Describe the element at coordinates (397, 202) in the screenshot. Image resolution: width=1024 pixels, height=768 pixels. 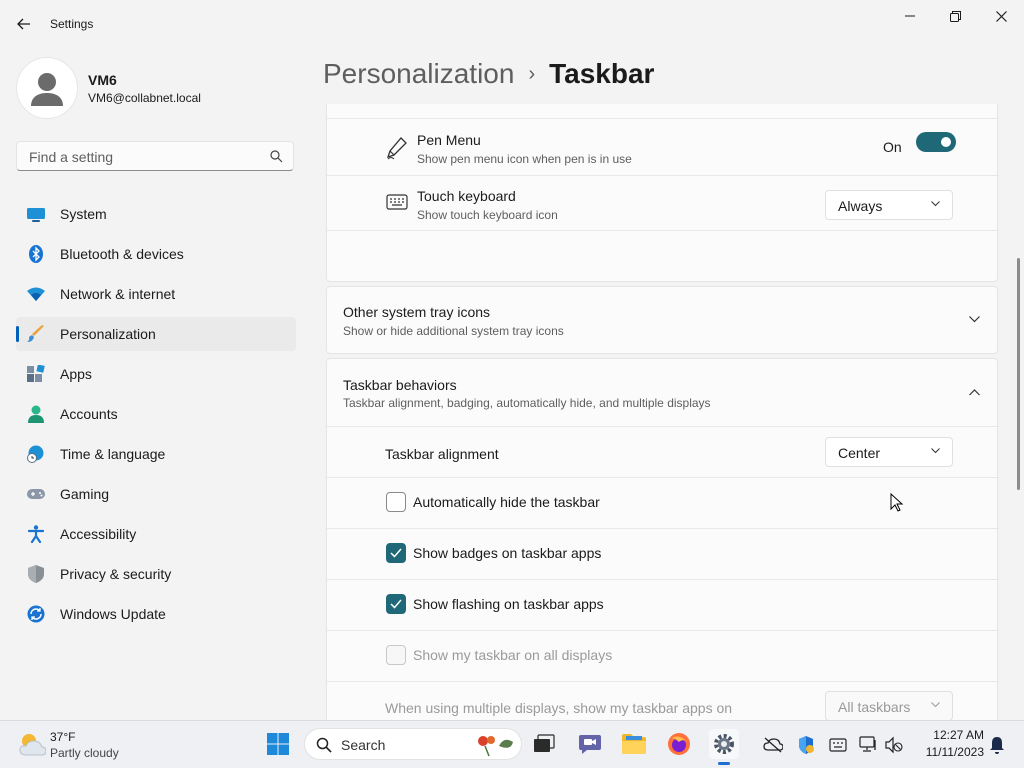
I see `keyboard-icon` at that location.